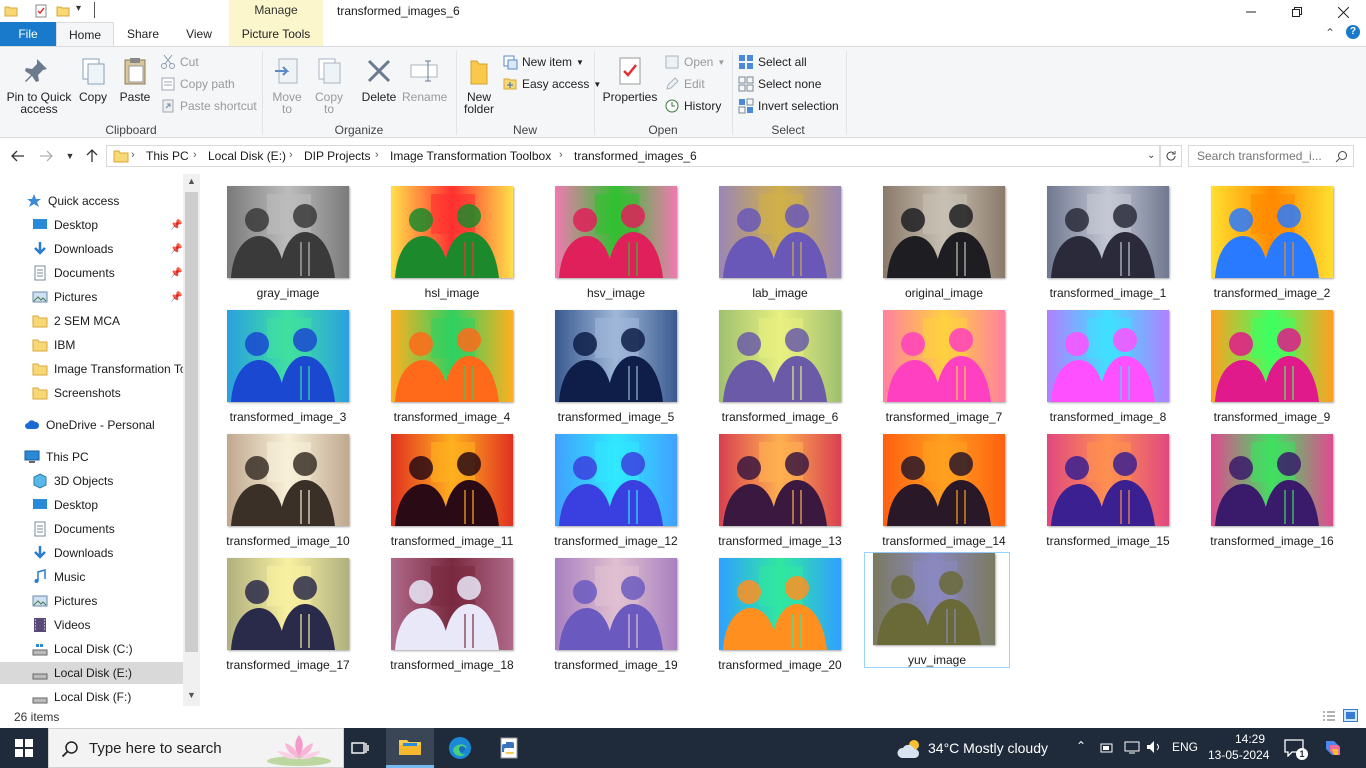  Describe the element at coordinates (65, 505) in the screenshot. I see `nav-item-desktop-pc: Desktop` at that location.